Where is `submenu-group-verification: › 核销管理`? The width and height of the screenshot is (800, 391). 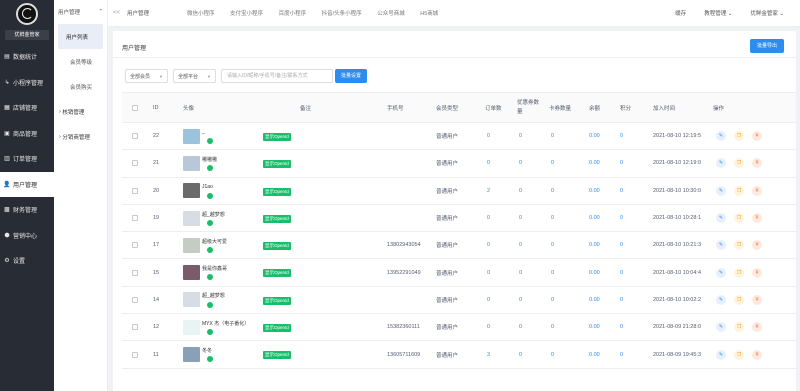 submenu-group-verification: › 核销管理 is located at coordinates (80, 111).